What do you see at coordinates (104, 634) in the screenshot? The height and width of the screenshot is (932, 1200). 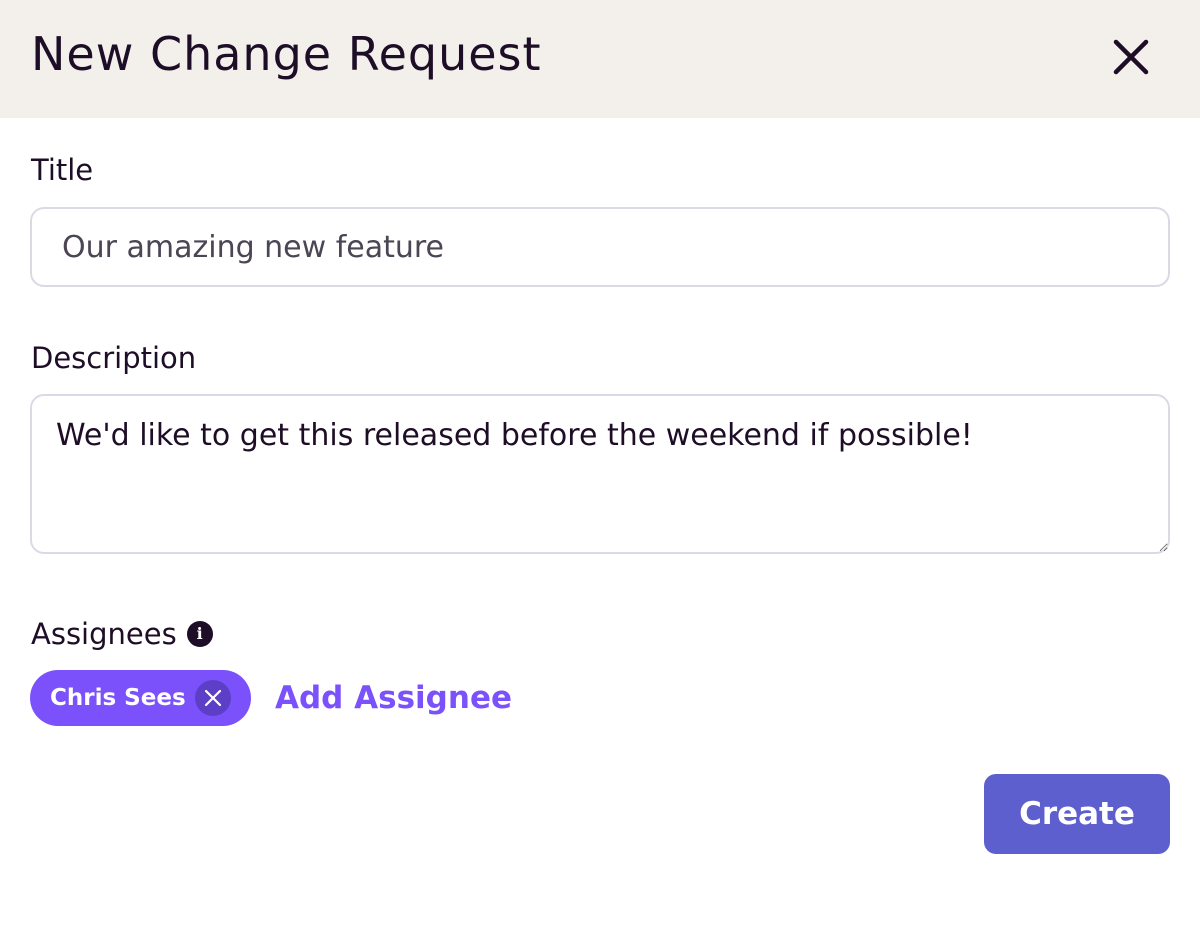 I see `assignees-label: Assignees` at bounding box center [104, 634].